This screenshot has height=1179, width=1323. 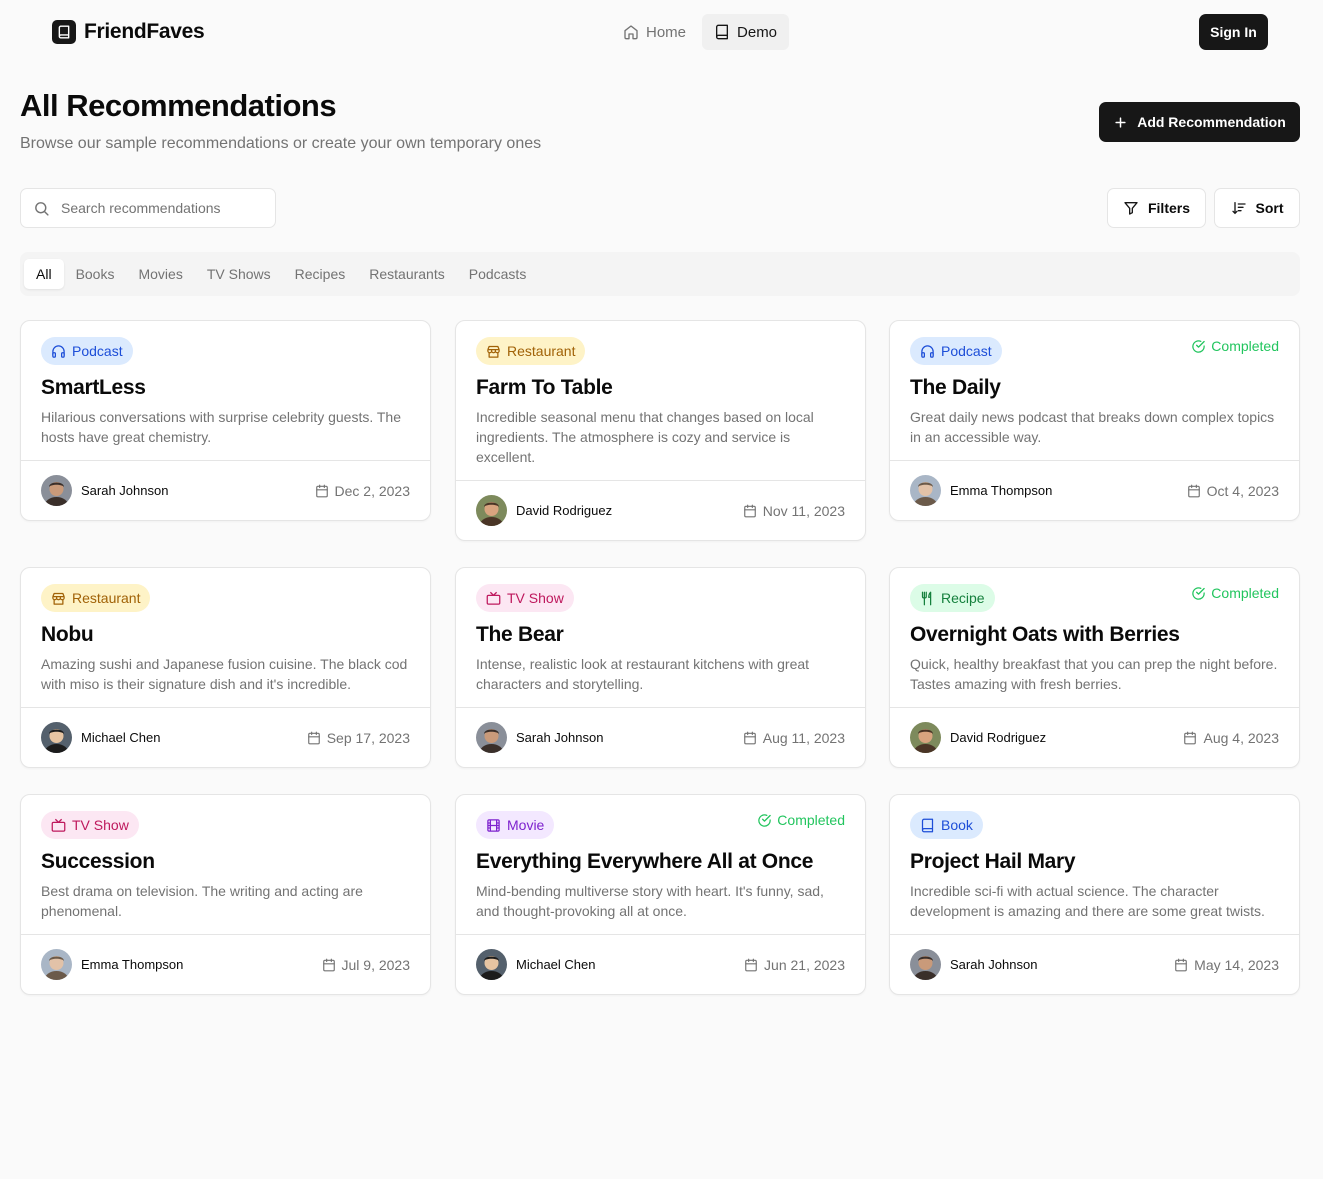 I want to click on search-box, so click(x=148, y=208).